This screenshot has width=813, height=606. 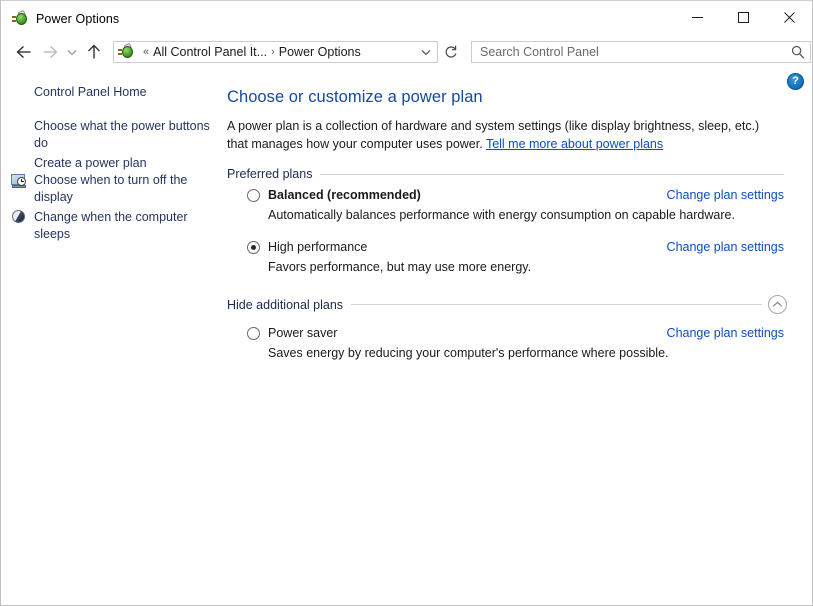 What do you see at coordinates (19, 181) in the screenshot?
I see `display-clock-icon` at bounding box center [19, 181].